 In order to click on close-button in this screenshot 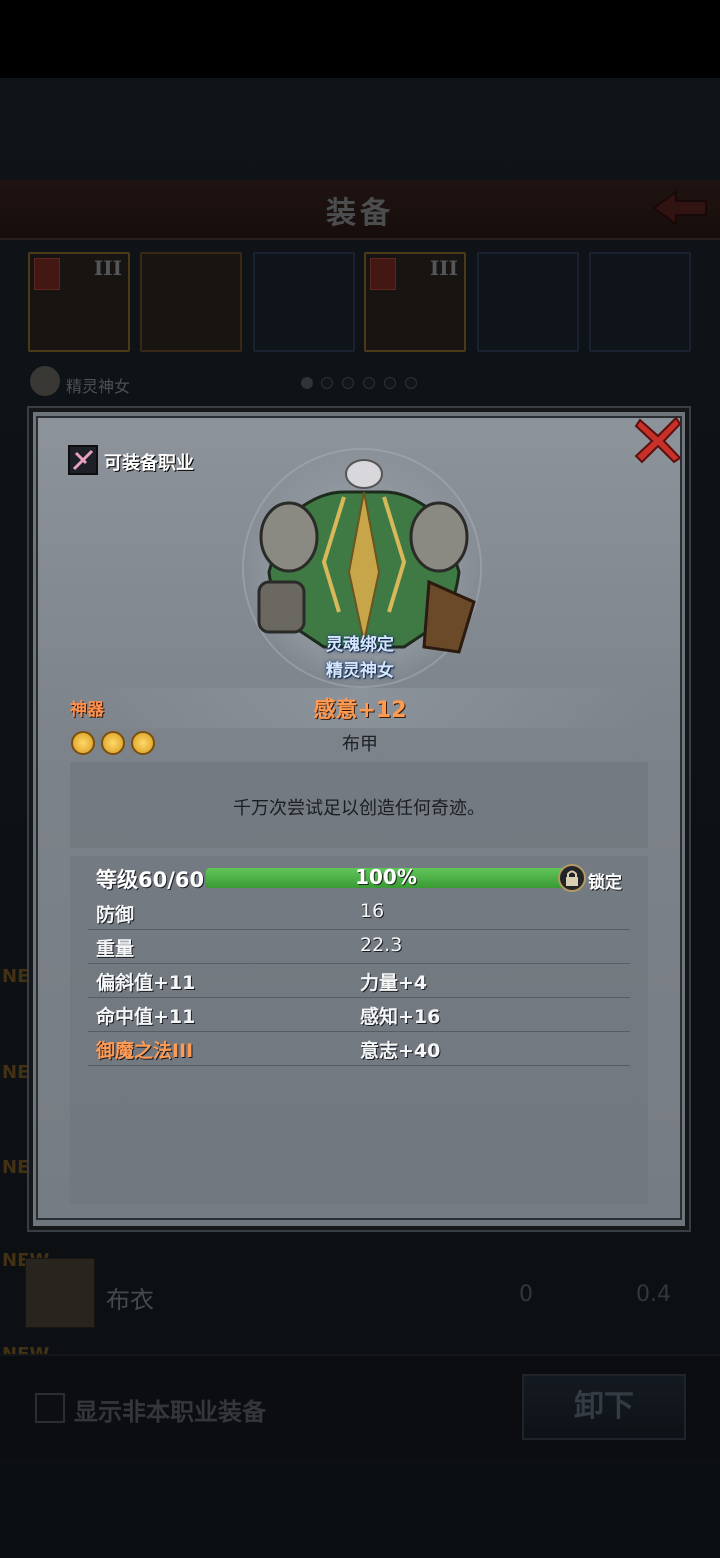, I will do `click(658, 440)`.